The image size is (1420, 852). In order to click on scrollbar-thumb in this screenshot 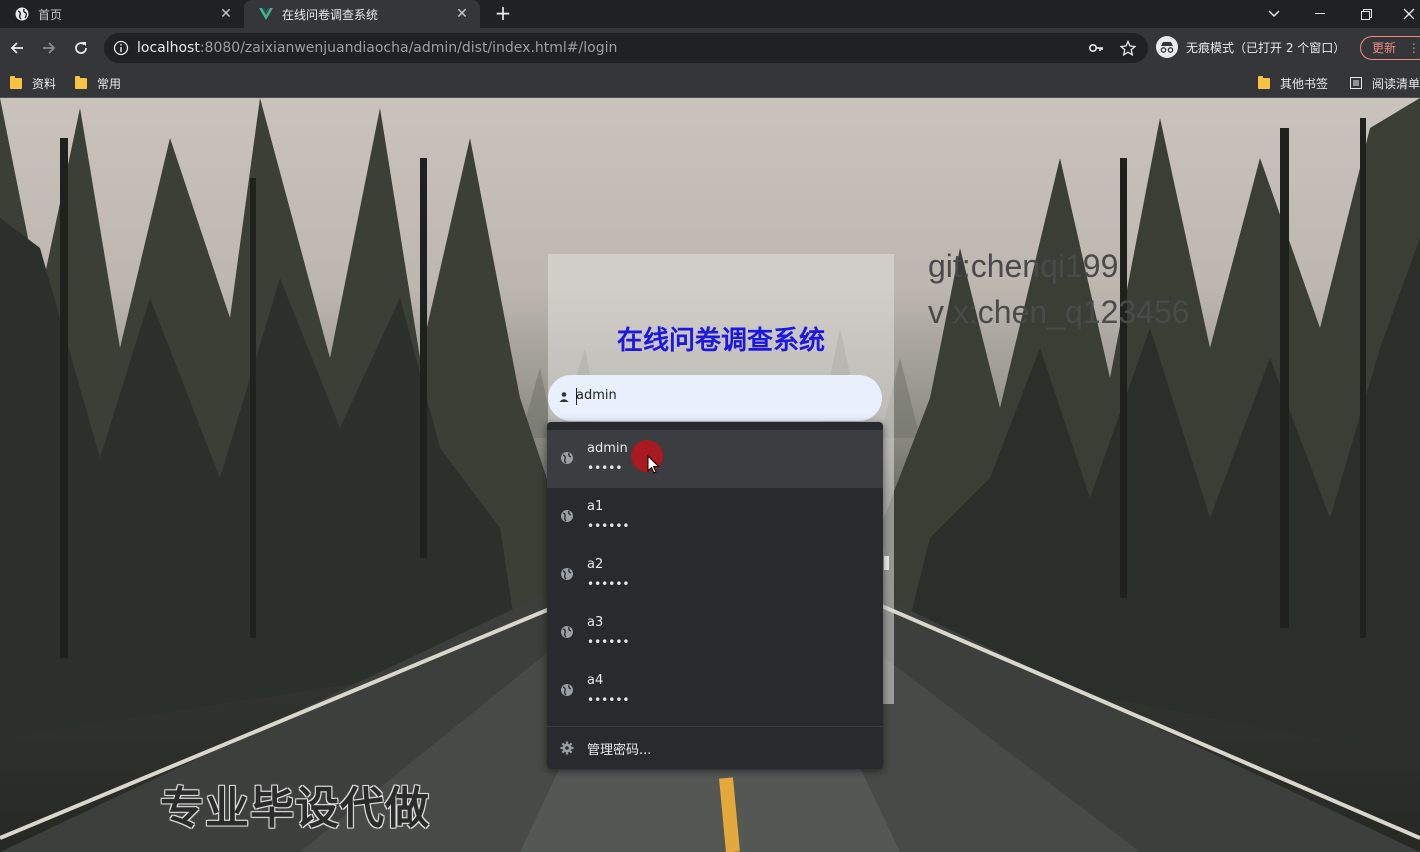, I will do `click(886, 563)`.